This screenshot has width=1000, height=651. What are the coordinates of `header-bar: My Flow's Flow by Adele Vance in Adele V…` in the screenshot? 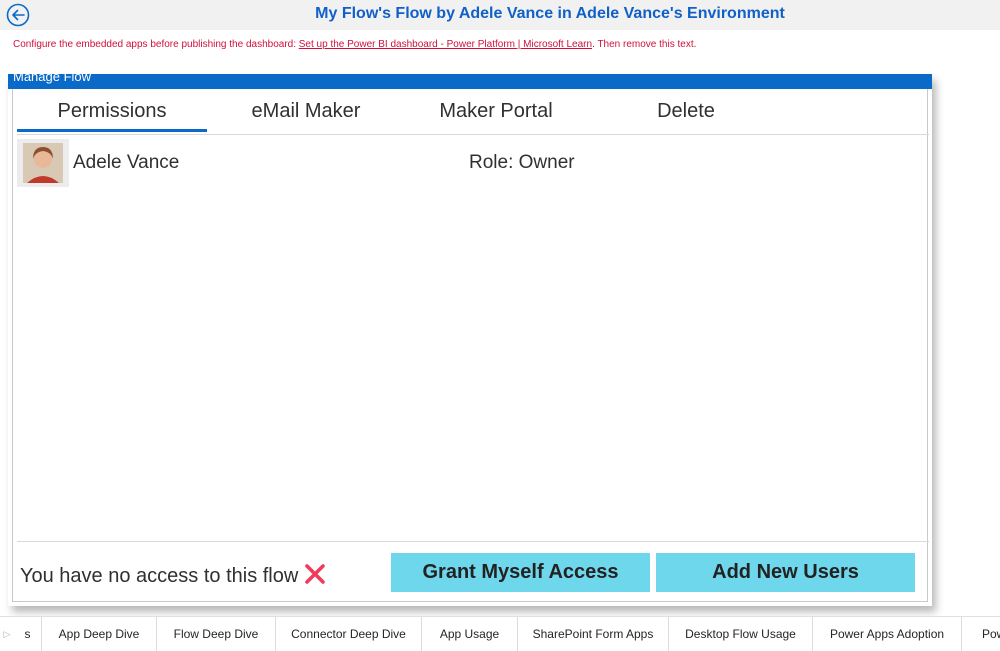 It's located at (500, 15).